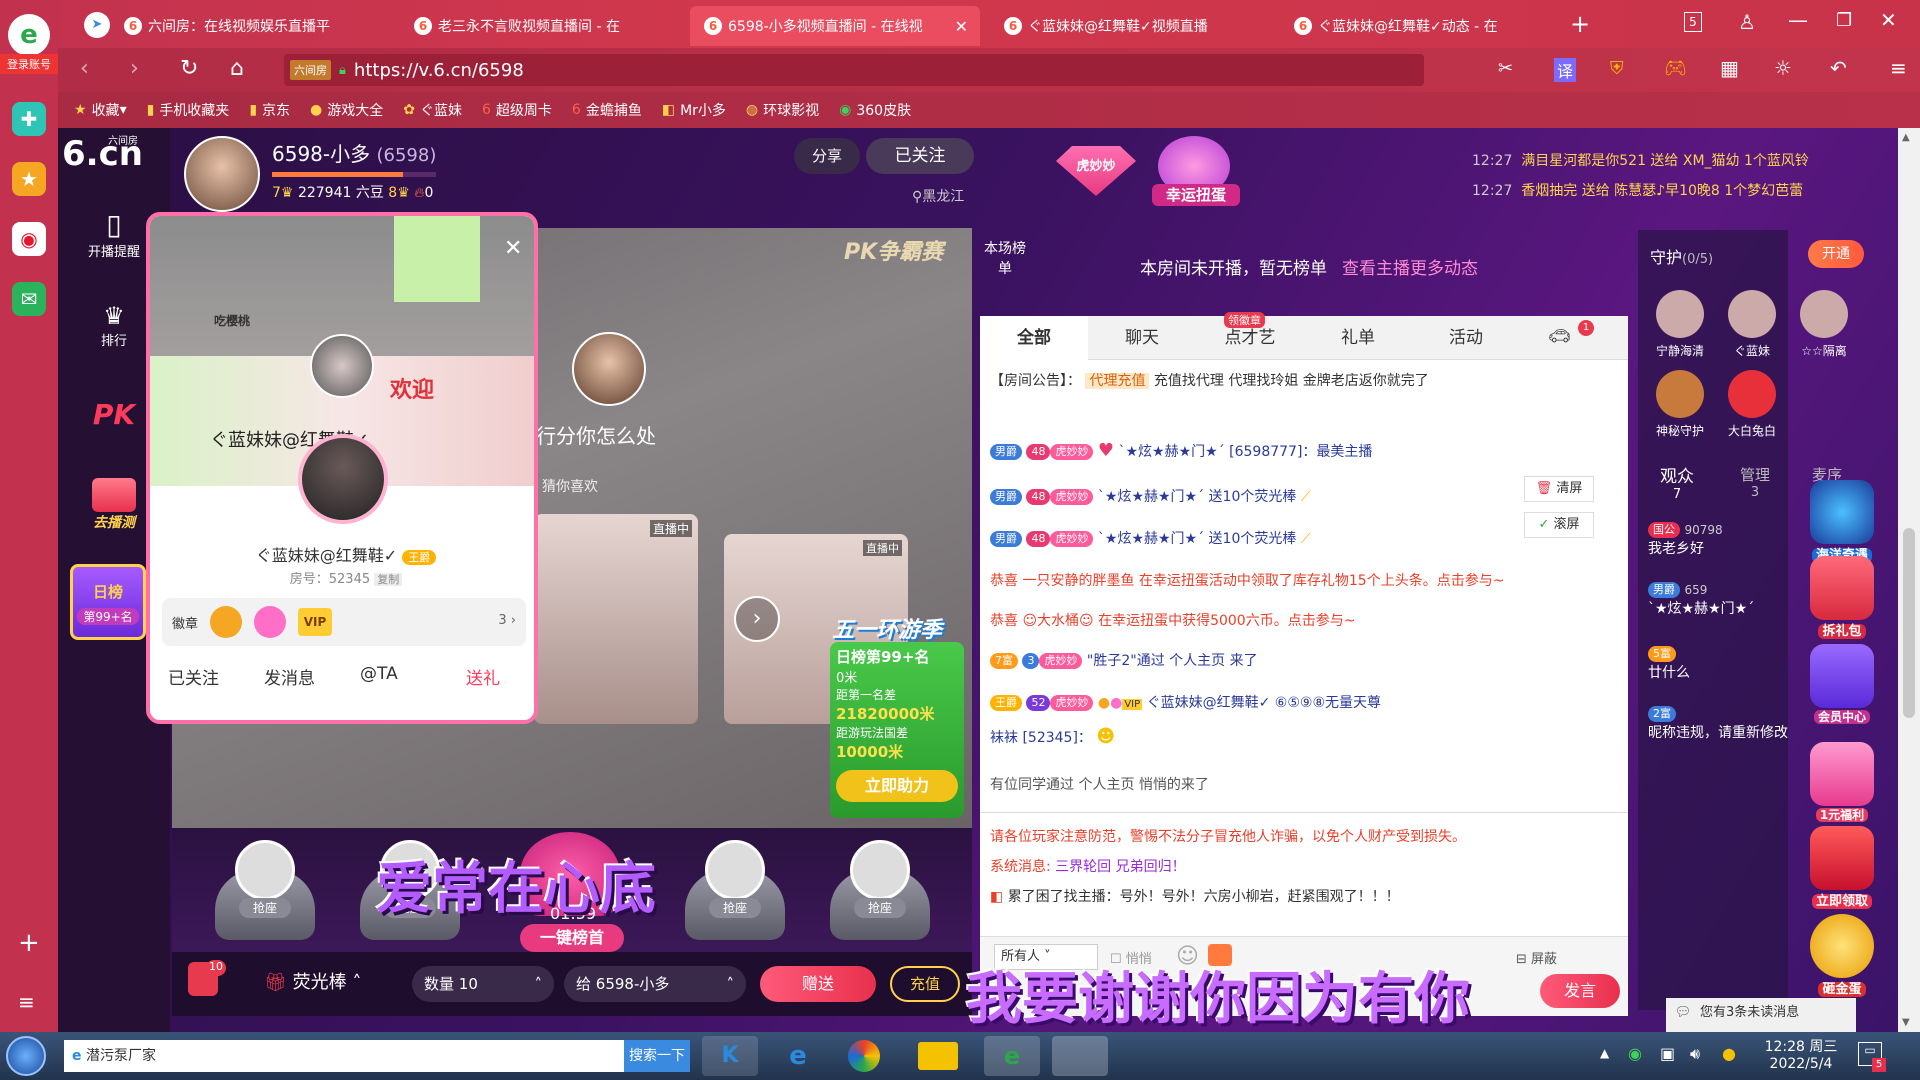  What do you see at coordinates (1635, 1053) in the screenshot?
I see `tray-360-icon: ◉` at bounding box center [1635, 1053].